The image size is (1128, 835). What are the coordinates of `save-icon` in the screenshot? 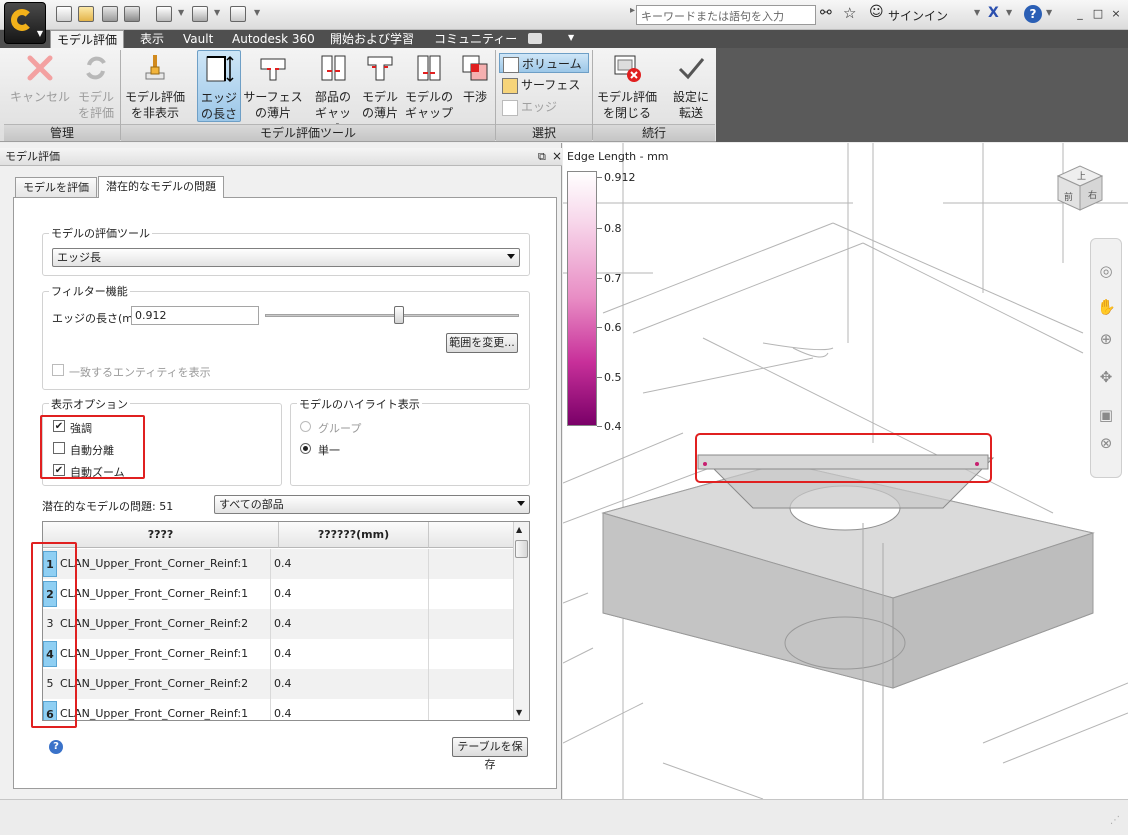 It's located at (110, 14).